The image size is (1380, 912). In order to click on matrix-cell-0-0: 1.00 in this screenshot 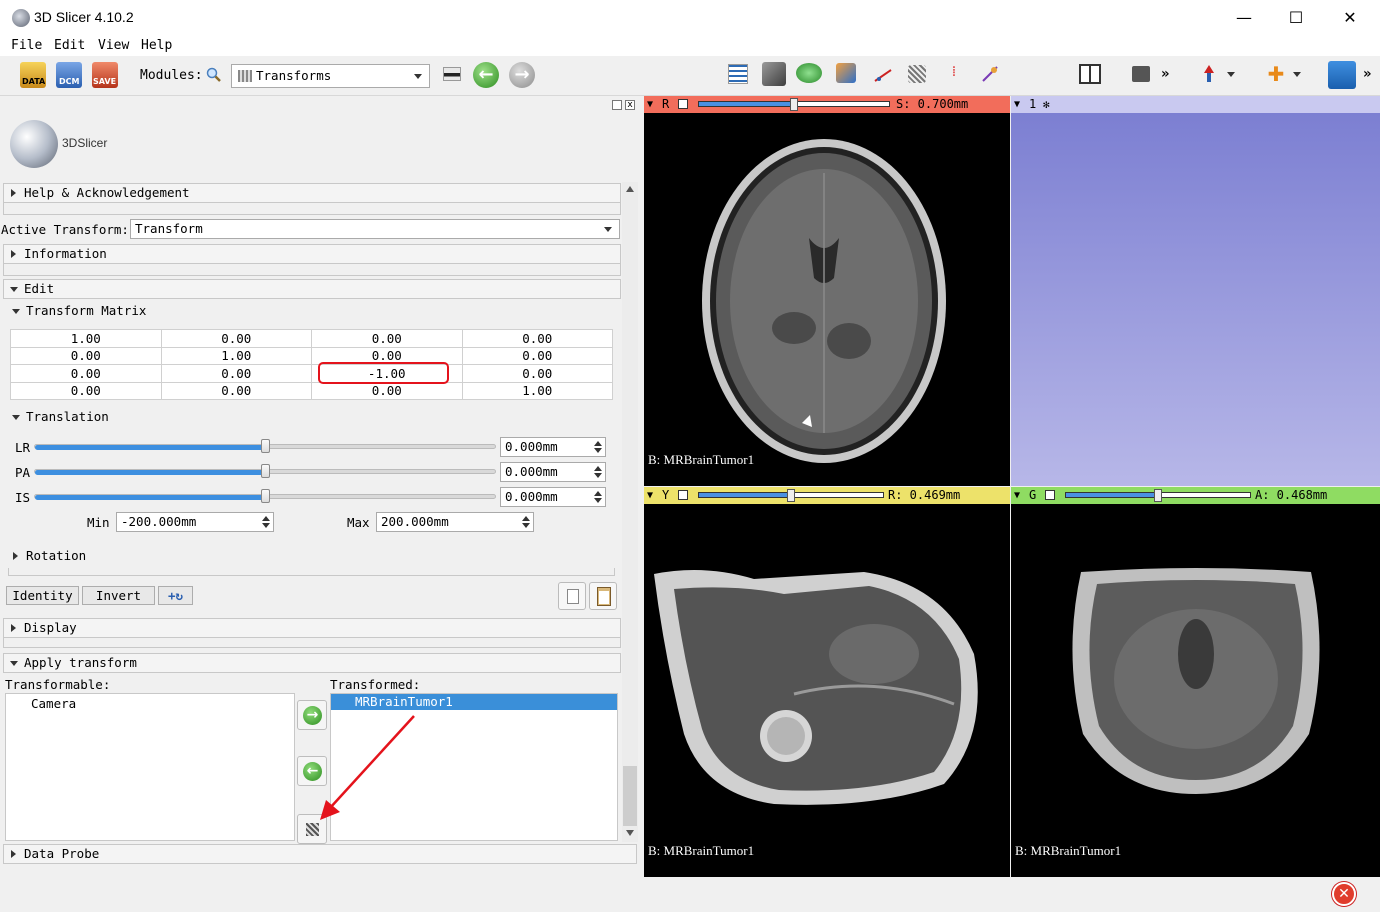, I will do `click(86, 338)`.